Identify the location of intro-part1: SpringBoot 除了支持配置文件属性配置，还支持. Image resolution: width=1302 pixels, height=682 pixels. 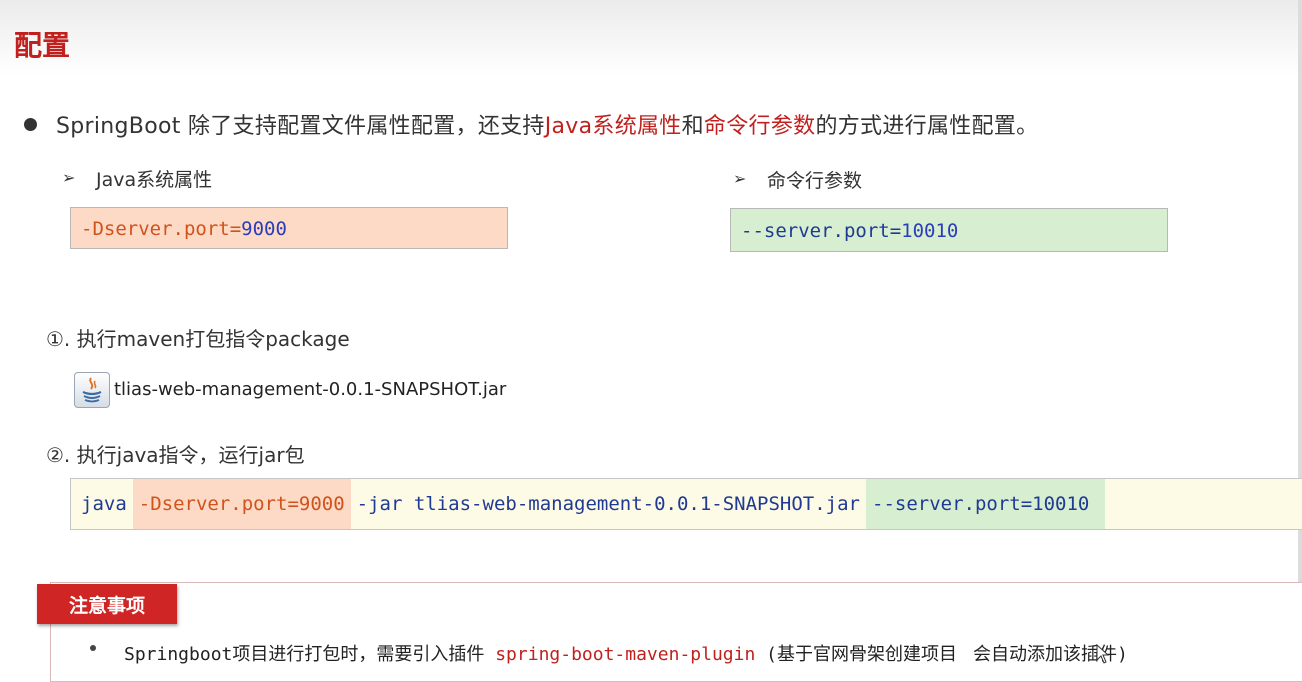
(300, 126).